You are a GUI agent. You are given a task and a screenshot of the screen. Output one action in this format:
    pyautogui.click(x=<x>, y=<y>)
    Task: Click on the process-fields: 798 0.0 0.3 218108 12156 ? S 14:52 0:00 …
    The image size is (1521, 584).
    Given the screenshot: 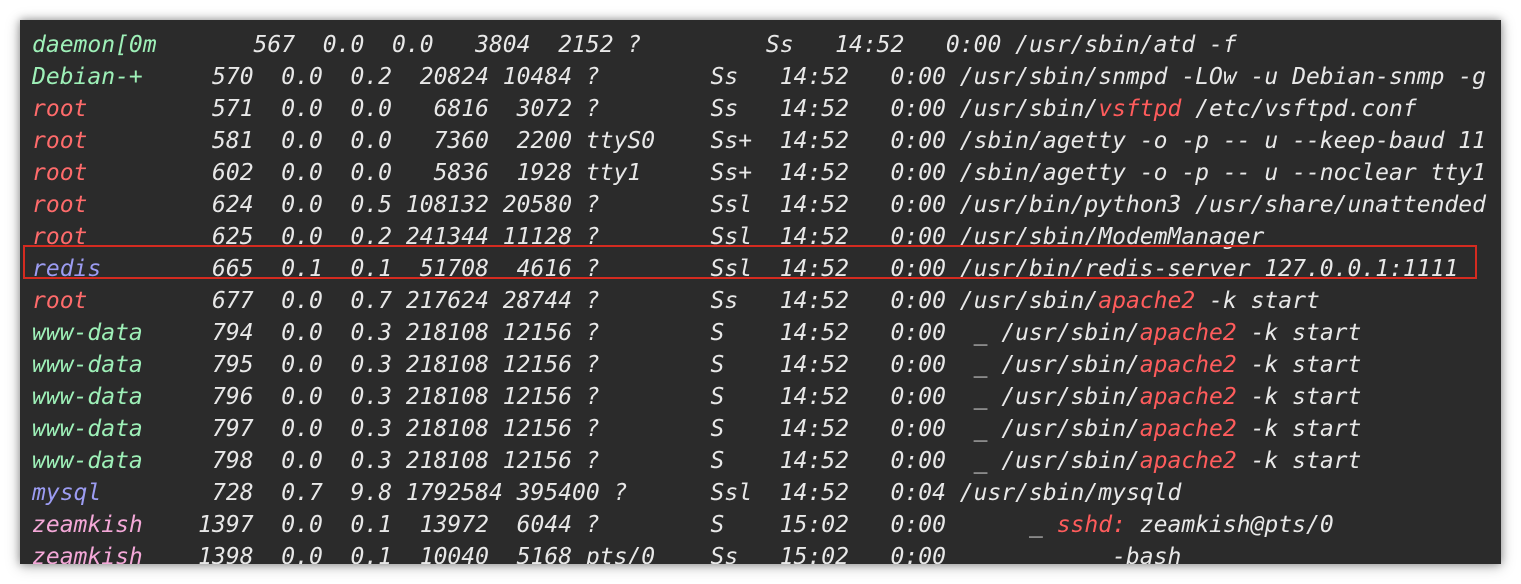 What is the action you would take?
    pyautogui.click(x=572, y=461)
    